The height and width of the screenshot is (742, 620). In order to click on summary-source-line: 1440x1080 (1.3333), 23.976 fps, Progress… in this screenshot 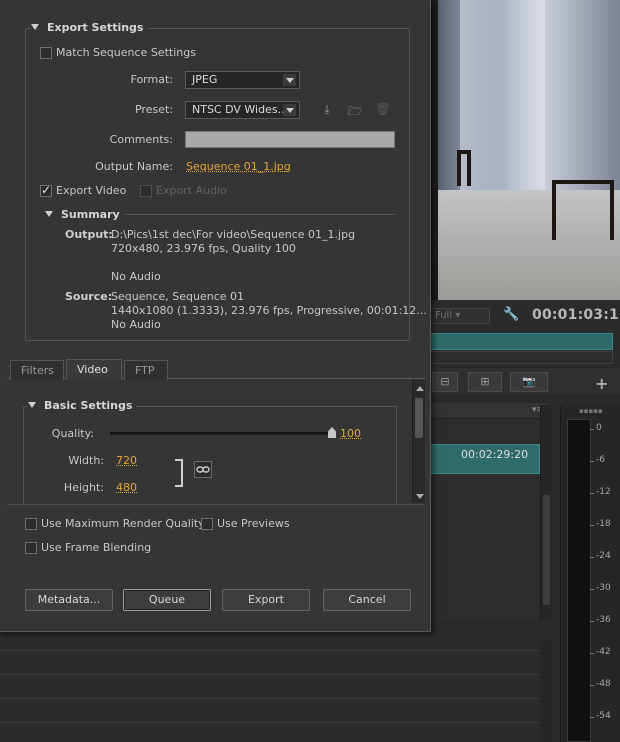, I will do `click(269, 310)`.